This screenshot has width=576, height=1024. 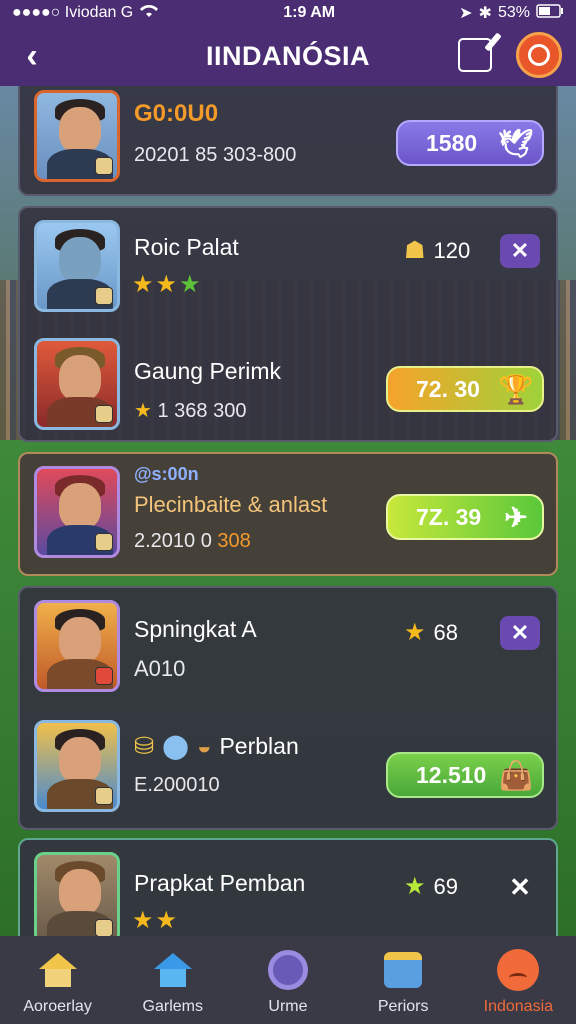 What do you see at coordinates (475, 55) in the screenshot?
I see `edit-button` at bounding box center [475, 55].